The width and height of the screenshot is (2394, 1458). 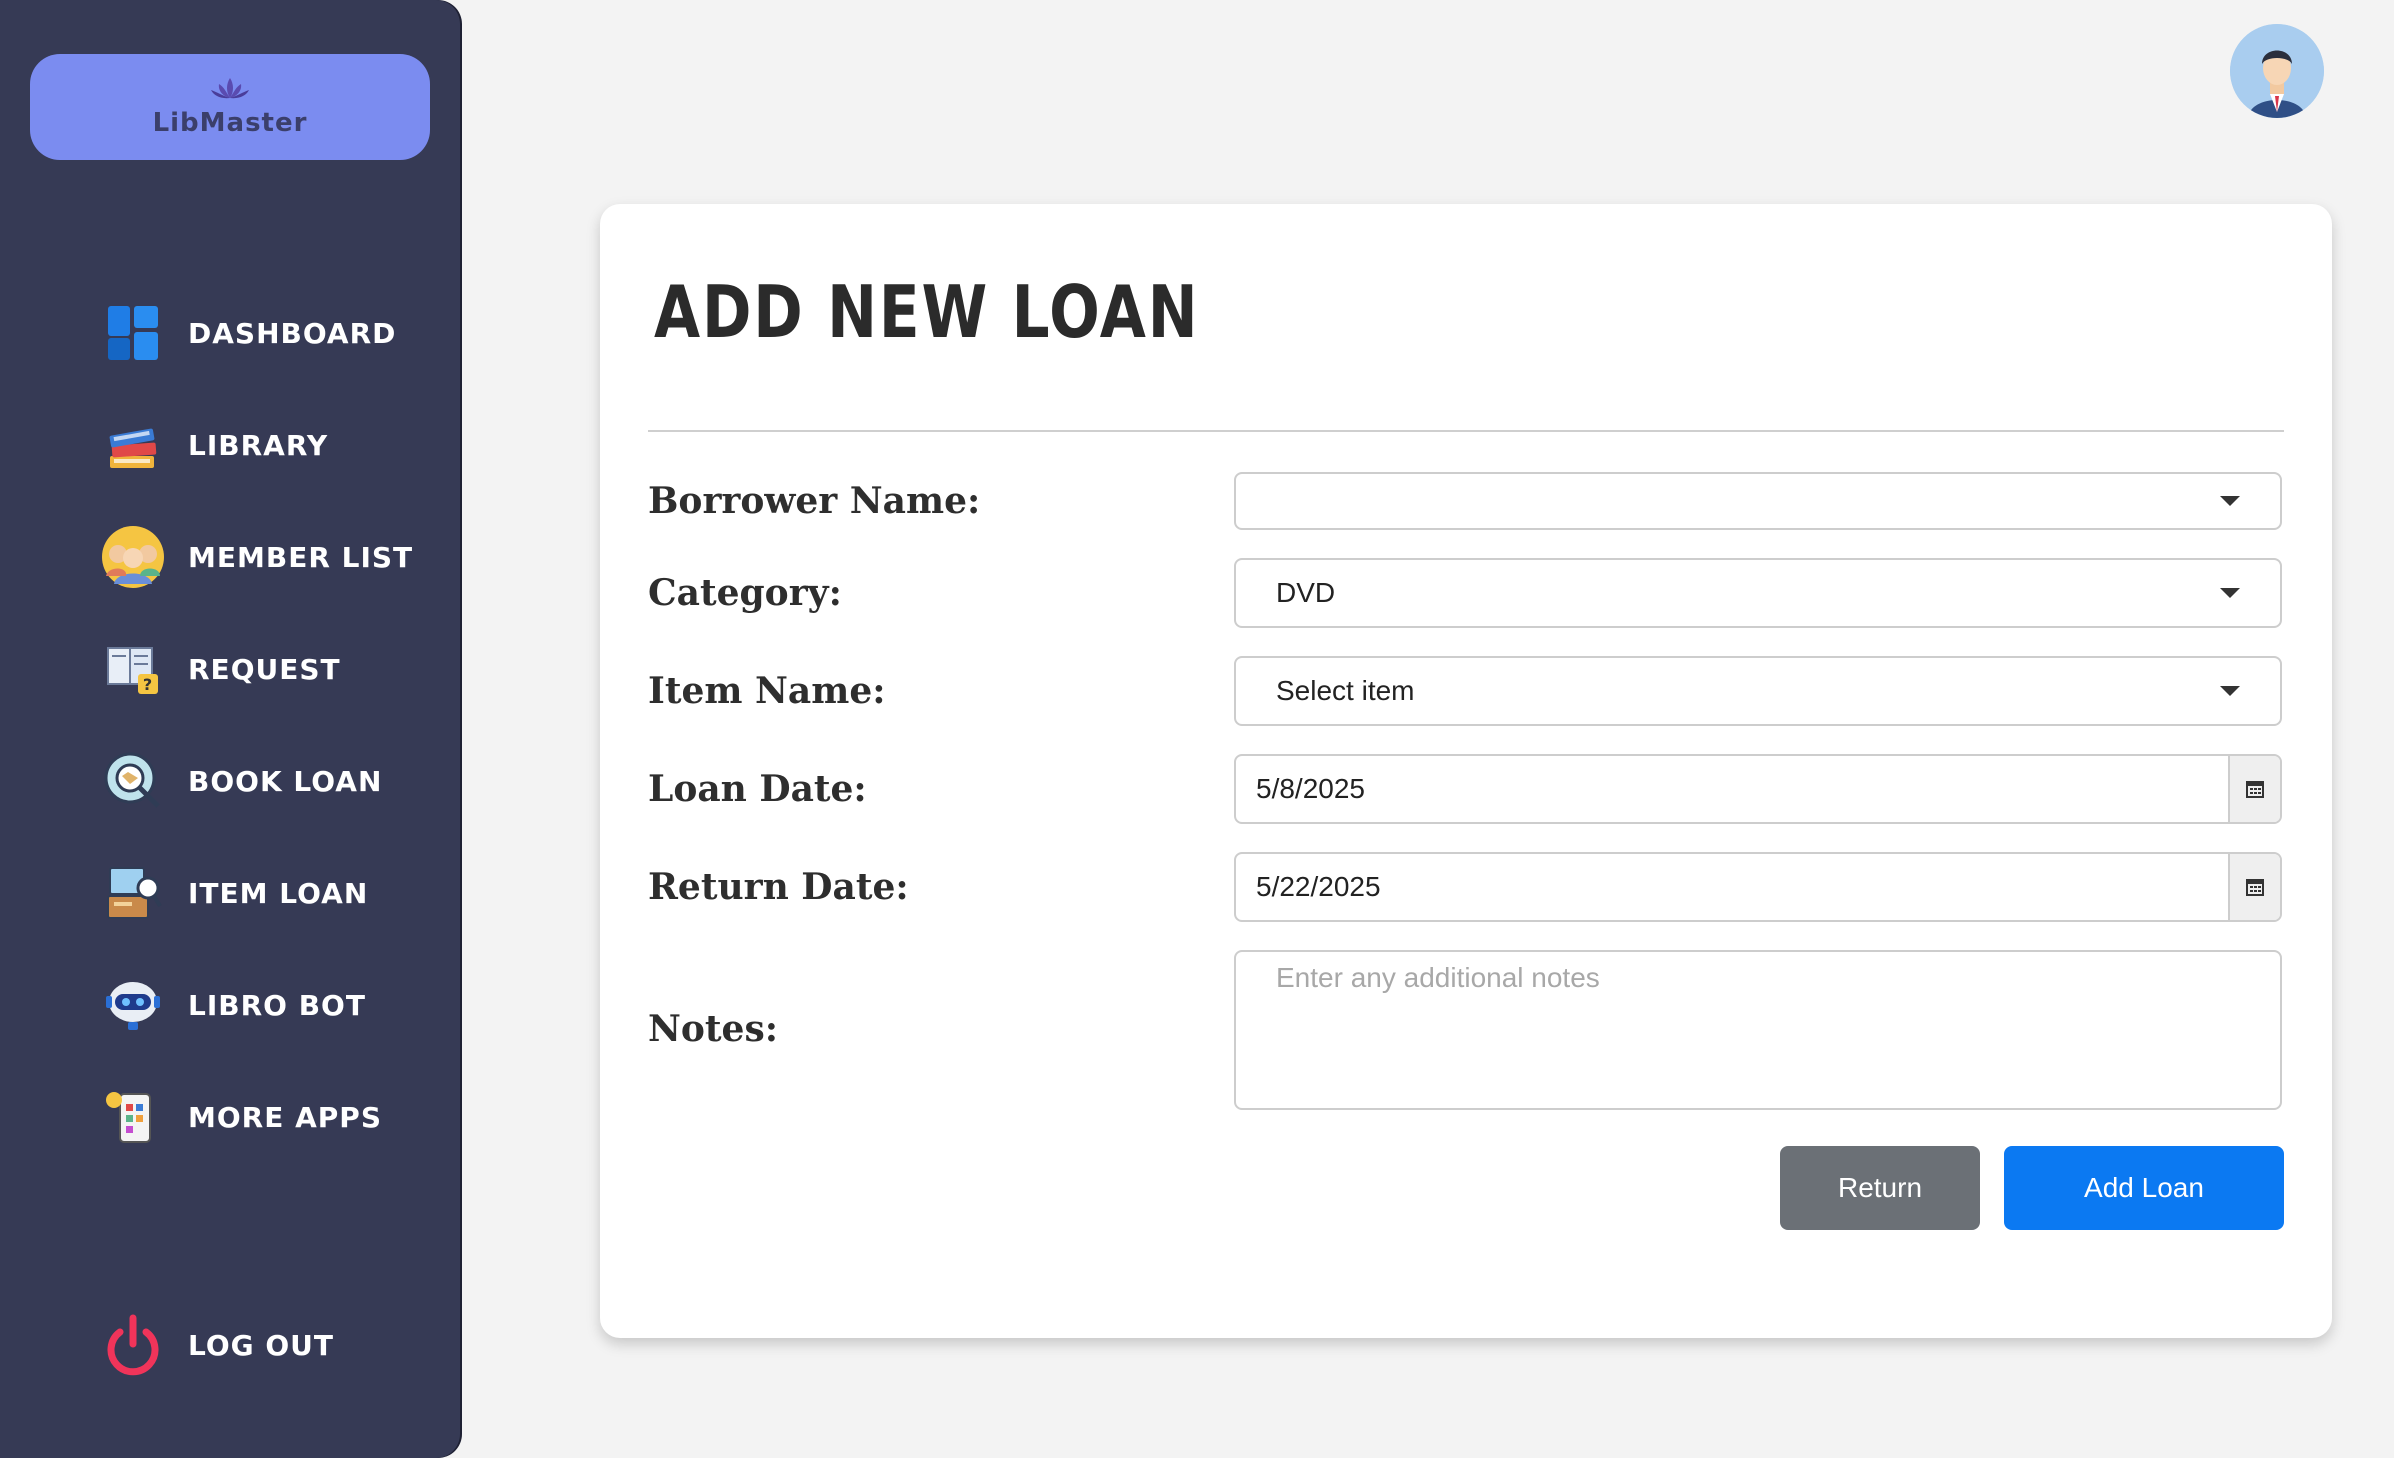 What do you see at coordinates (1758, 887) in the screenshot?
I see `return-date-input: 5/22/2025` at bounding box center [1758, 887].